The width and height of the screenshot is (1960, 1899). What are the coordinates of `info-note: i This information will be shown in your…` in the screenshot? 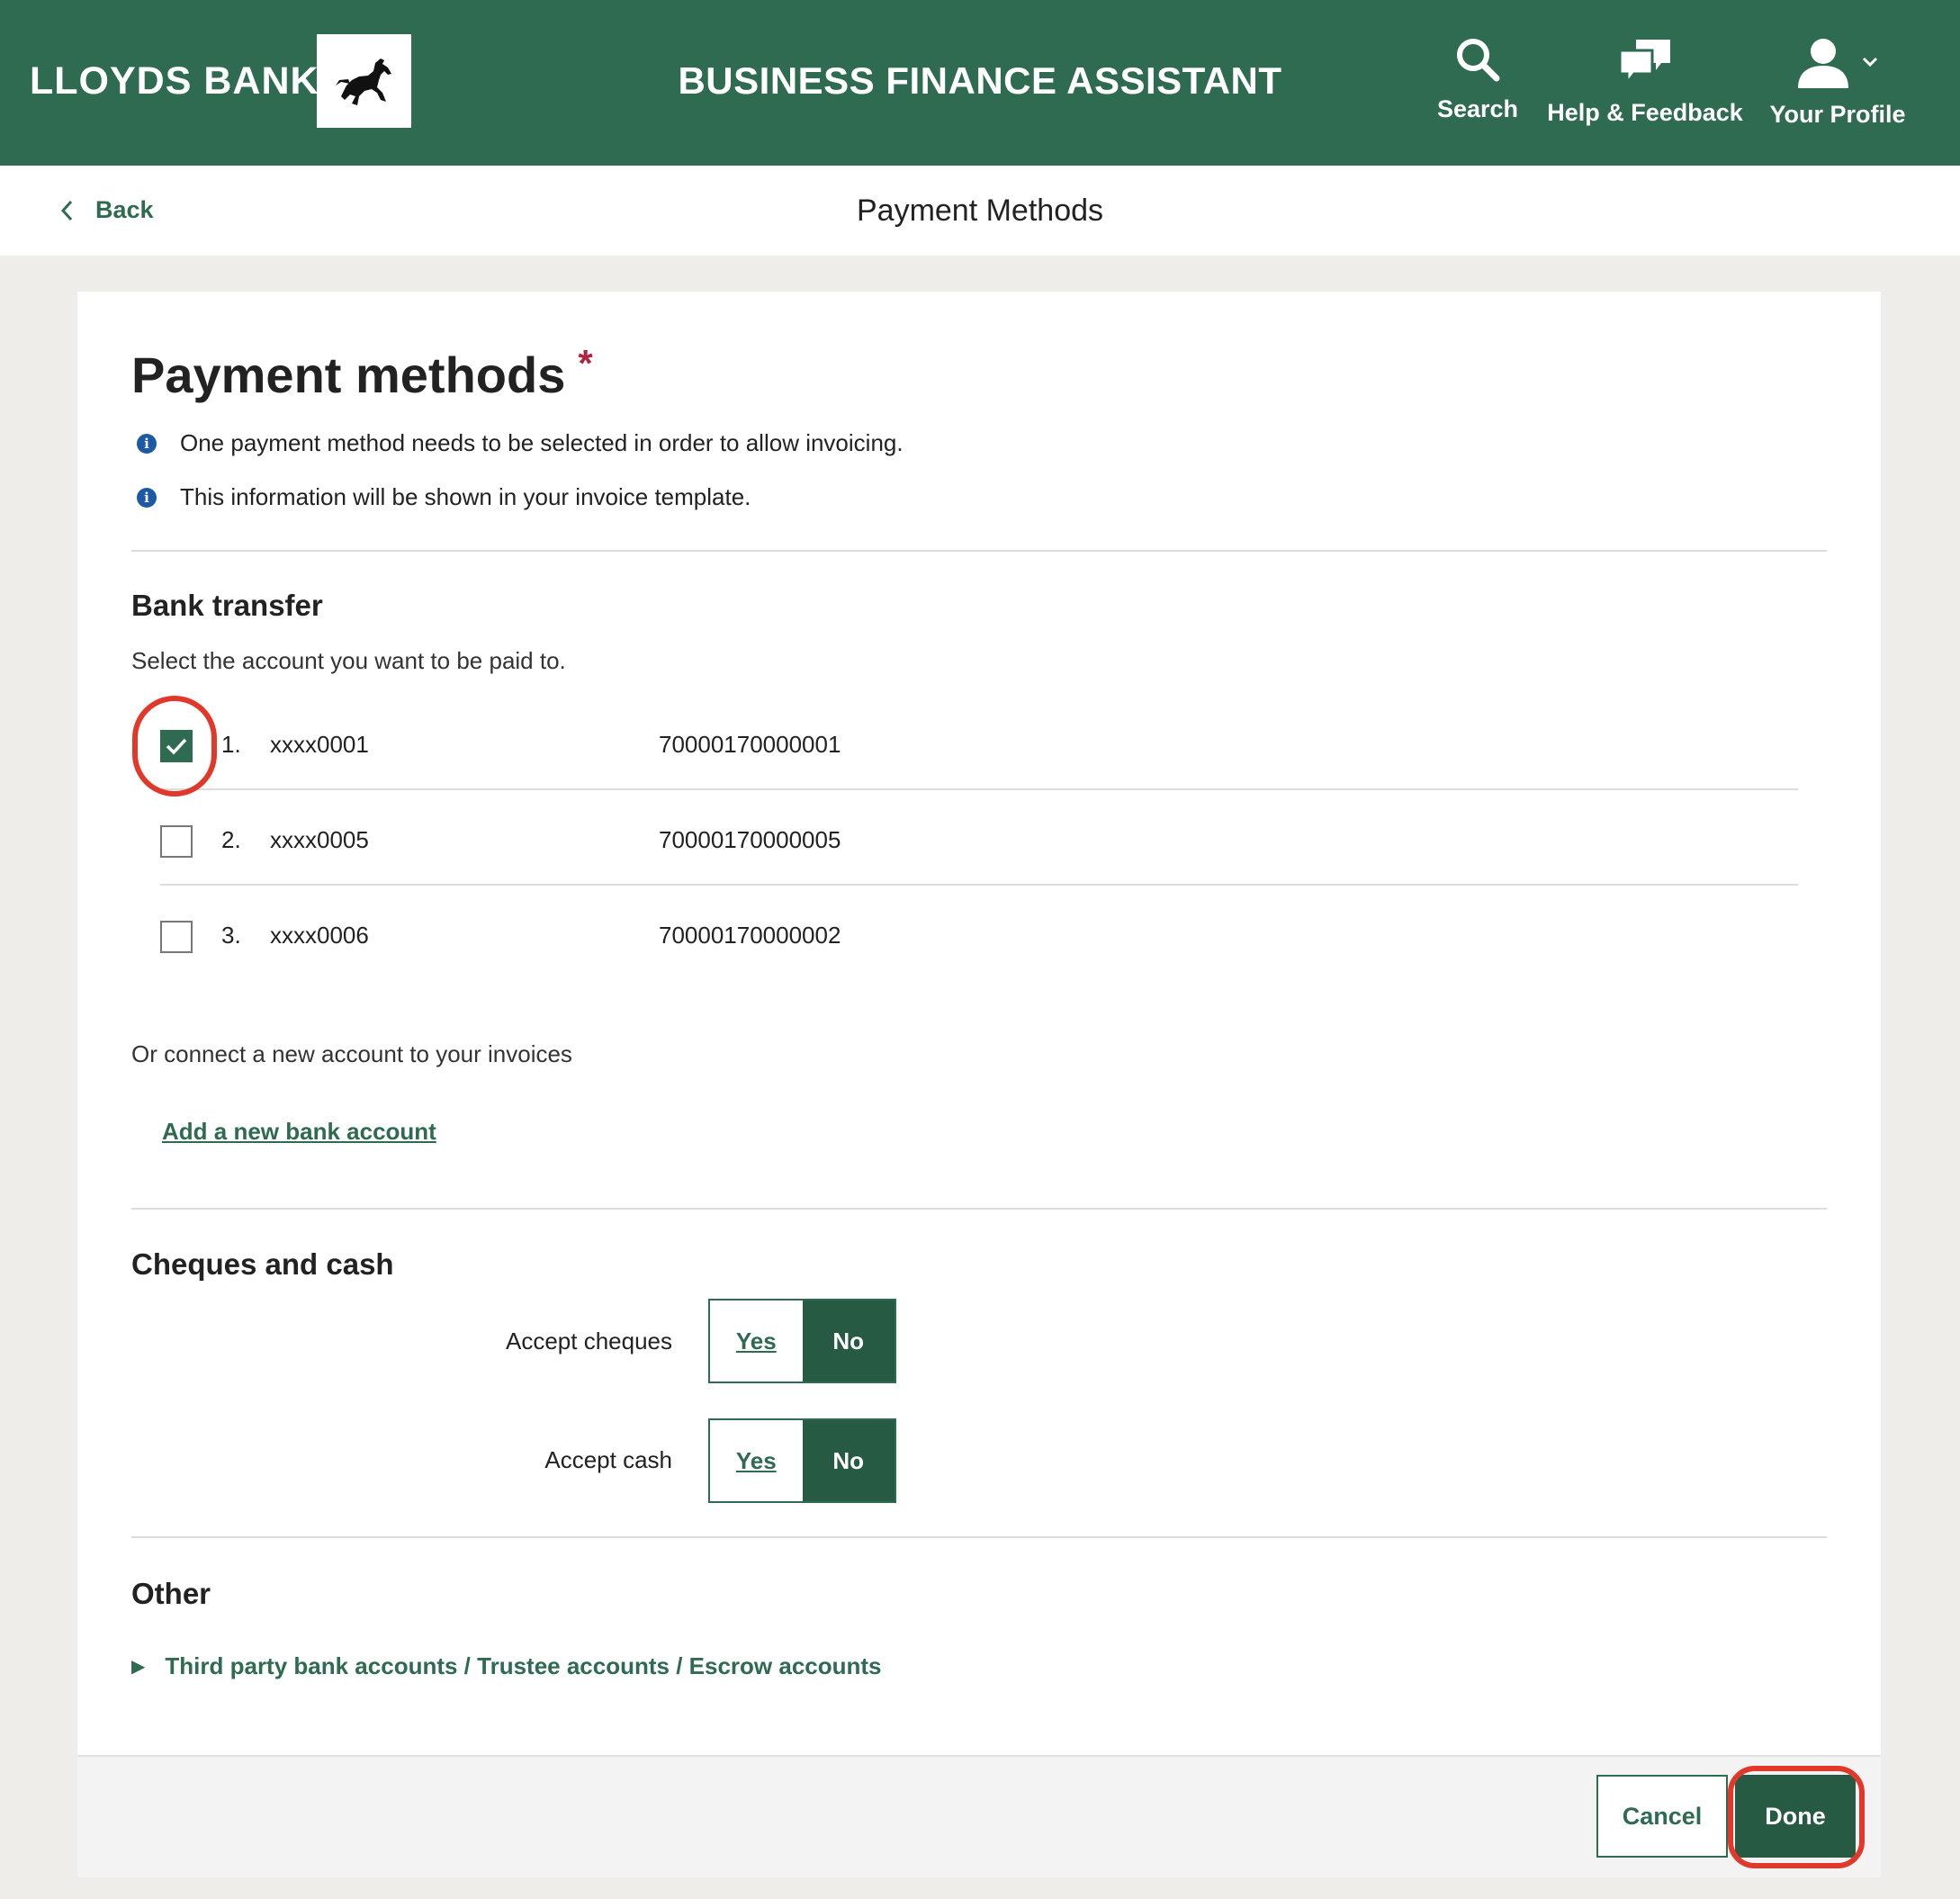 It's located at (444, 497).